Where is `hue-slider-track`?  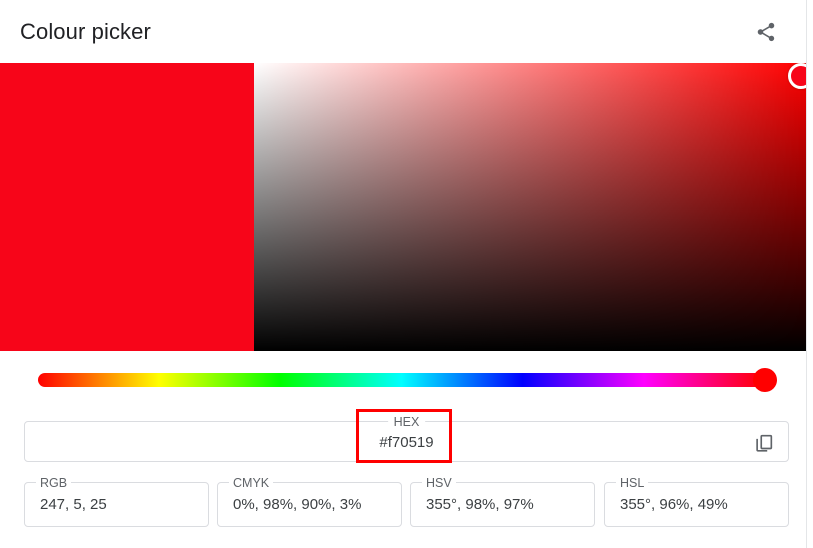 hue-slider-track is located at coordinates (401, 380).